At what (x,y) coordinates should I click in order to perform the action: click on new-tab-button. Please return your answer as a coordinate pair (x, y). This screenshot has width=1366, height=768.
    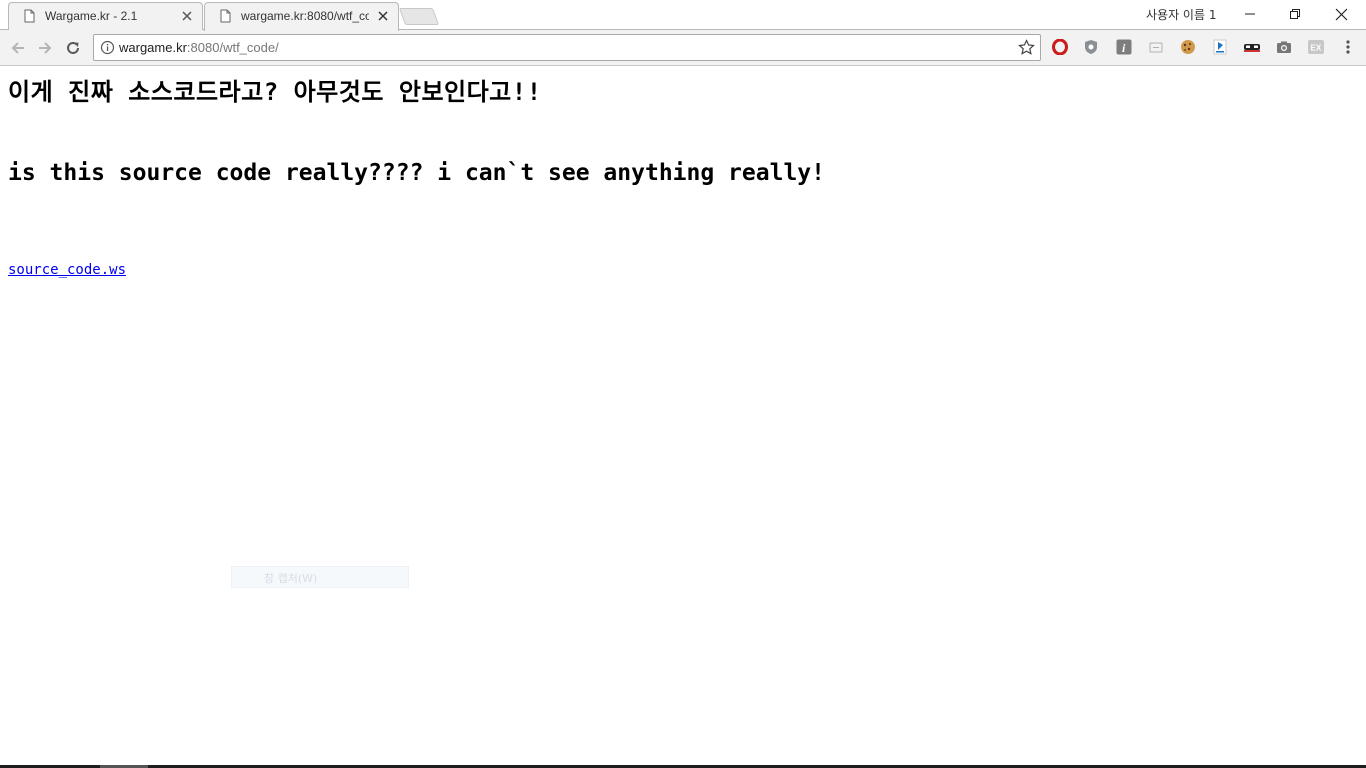
    Looking at the image, I should click on (419, 16).